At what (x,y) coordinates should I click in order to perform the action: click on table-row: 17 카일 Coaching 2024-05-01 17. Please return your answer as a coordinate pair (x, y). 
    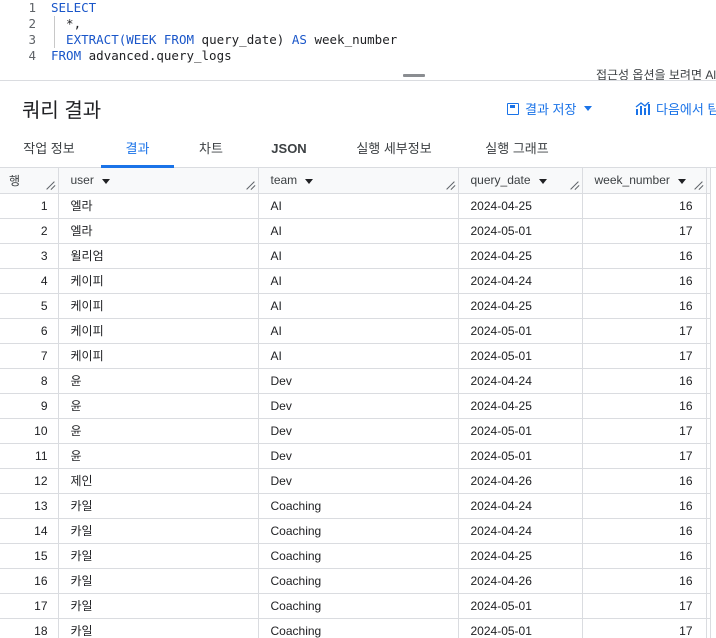
    Looking at the image, I should click on (355, 606).